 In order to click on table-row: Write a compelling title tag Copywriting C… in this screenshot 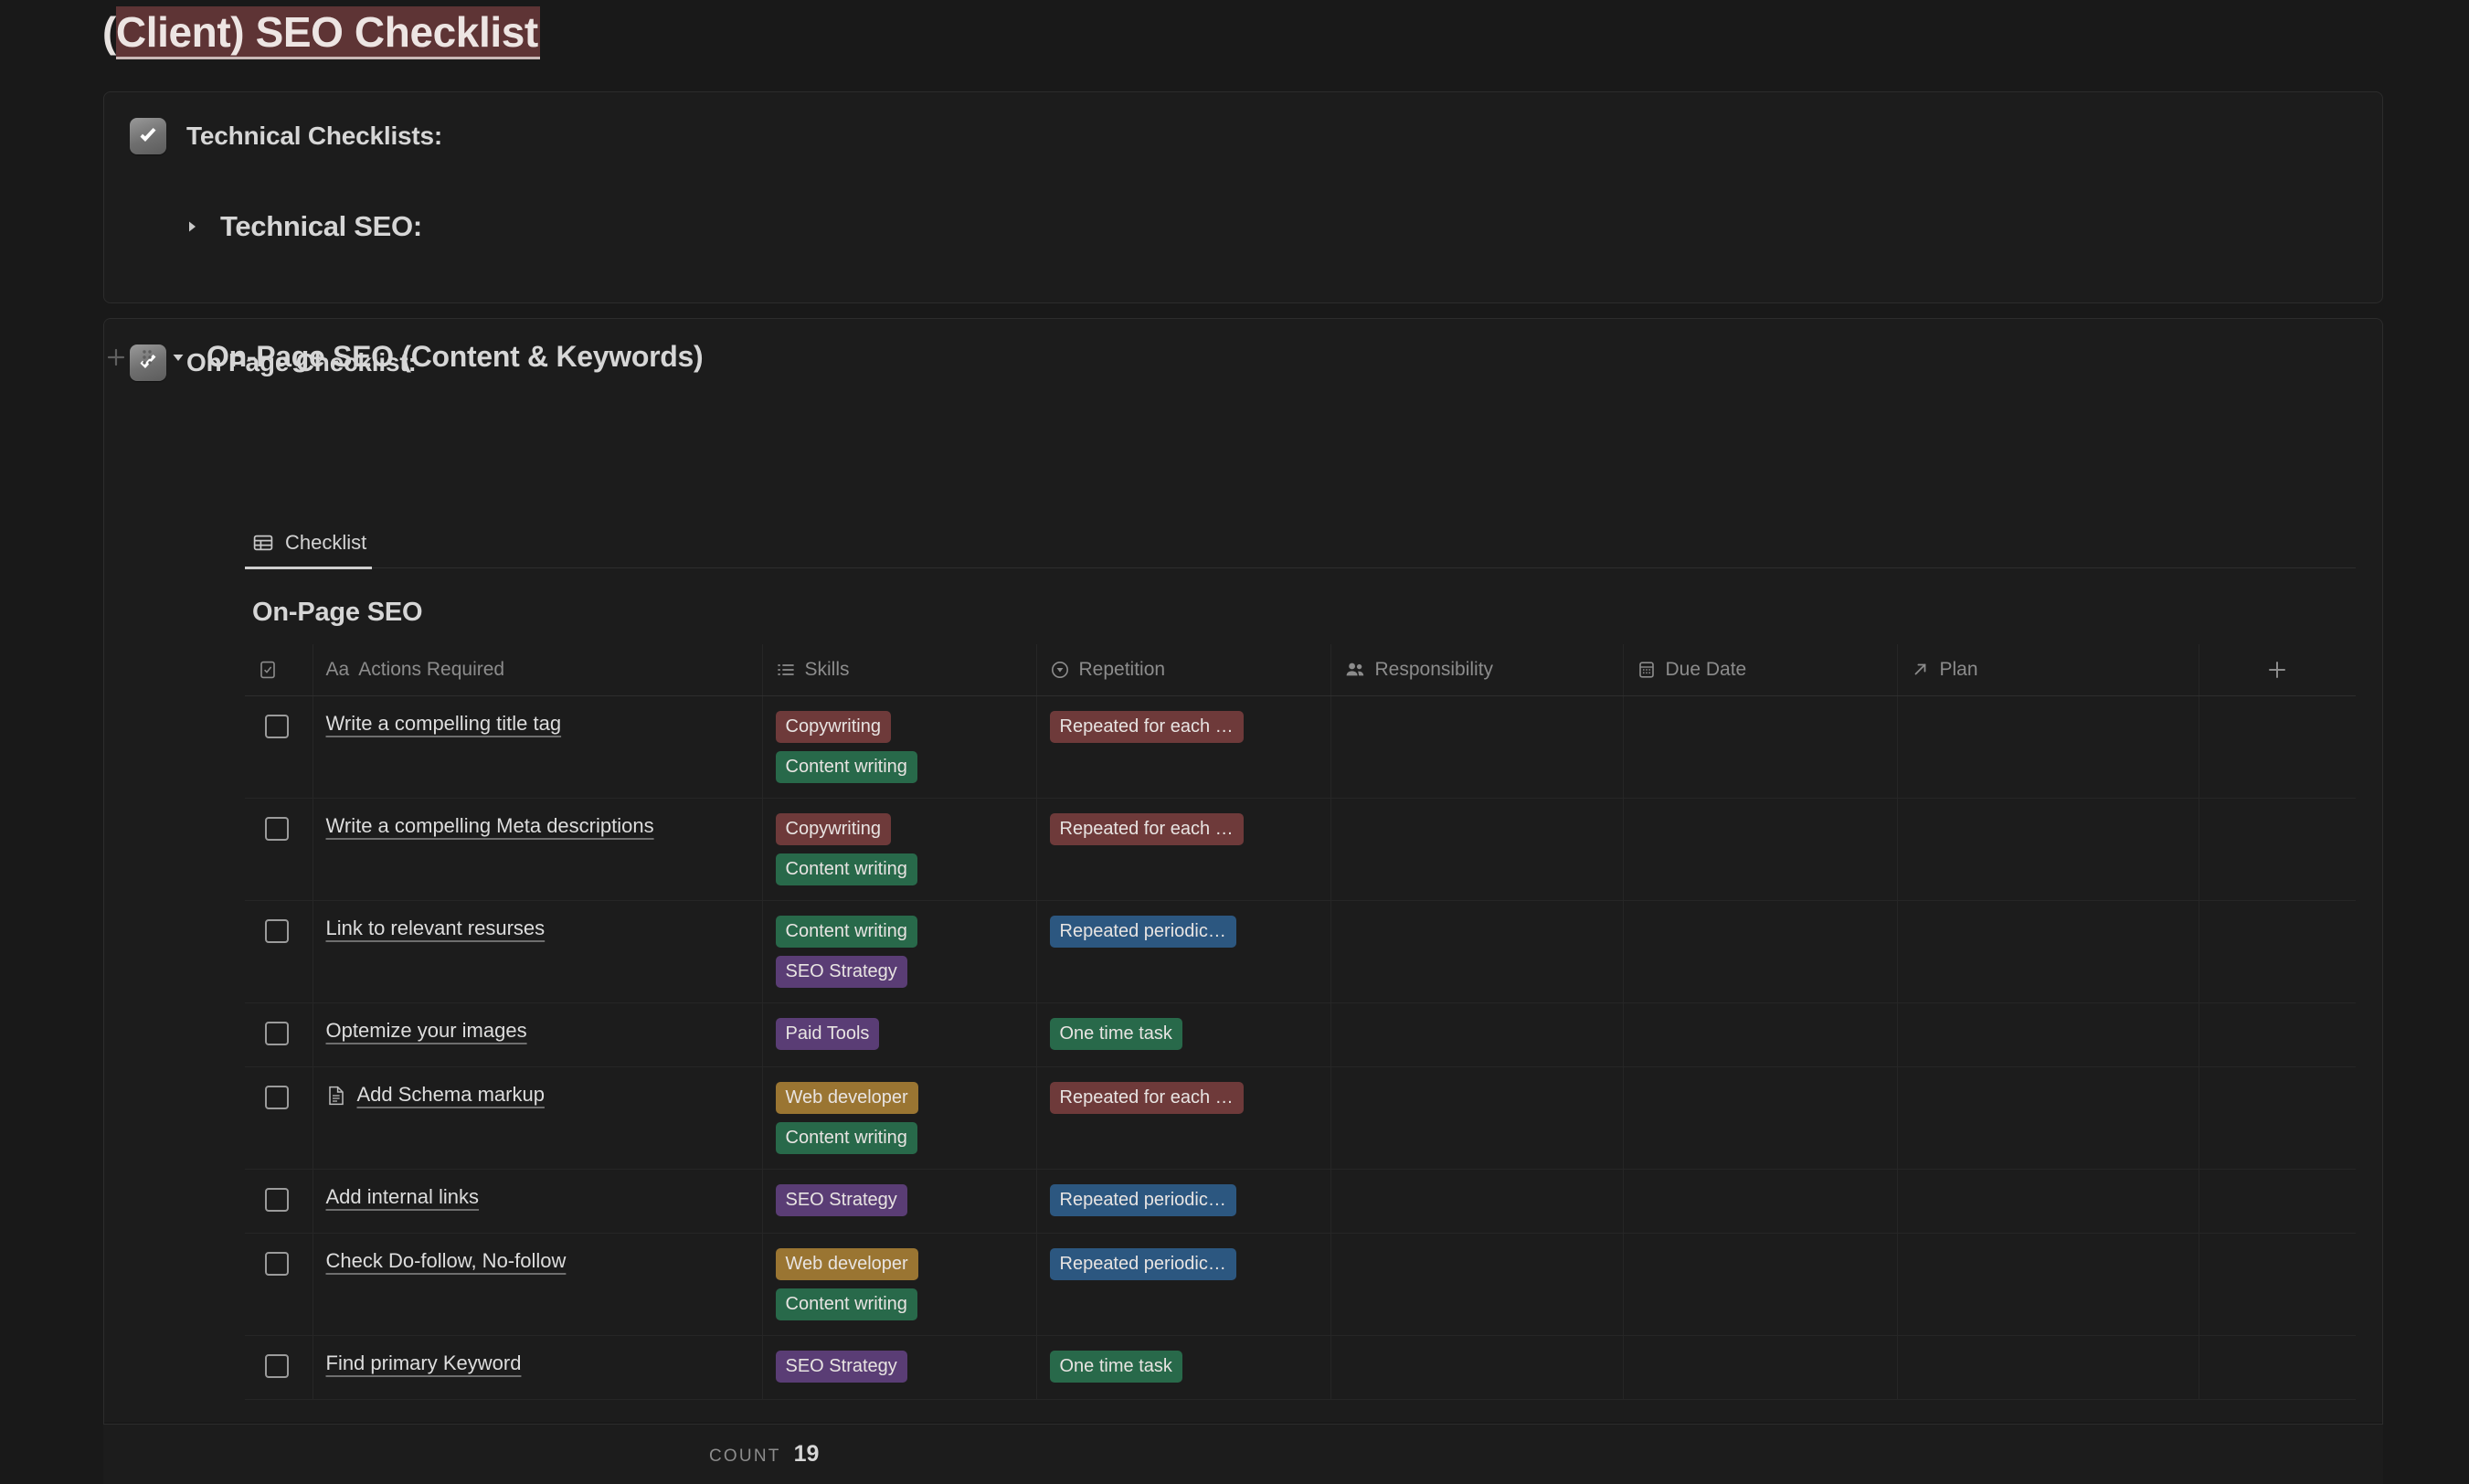, I will do `click(1300, 747)`.